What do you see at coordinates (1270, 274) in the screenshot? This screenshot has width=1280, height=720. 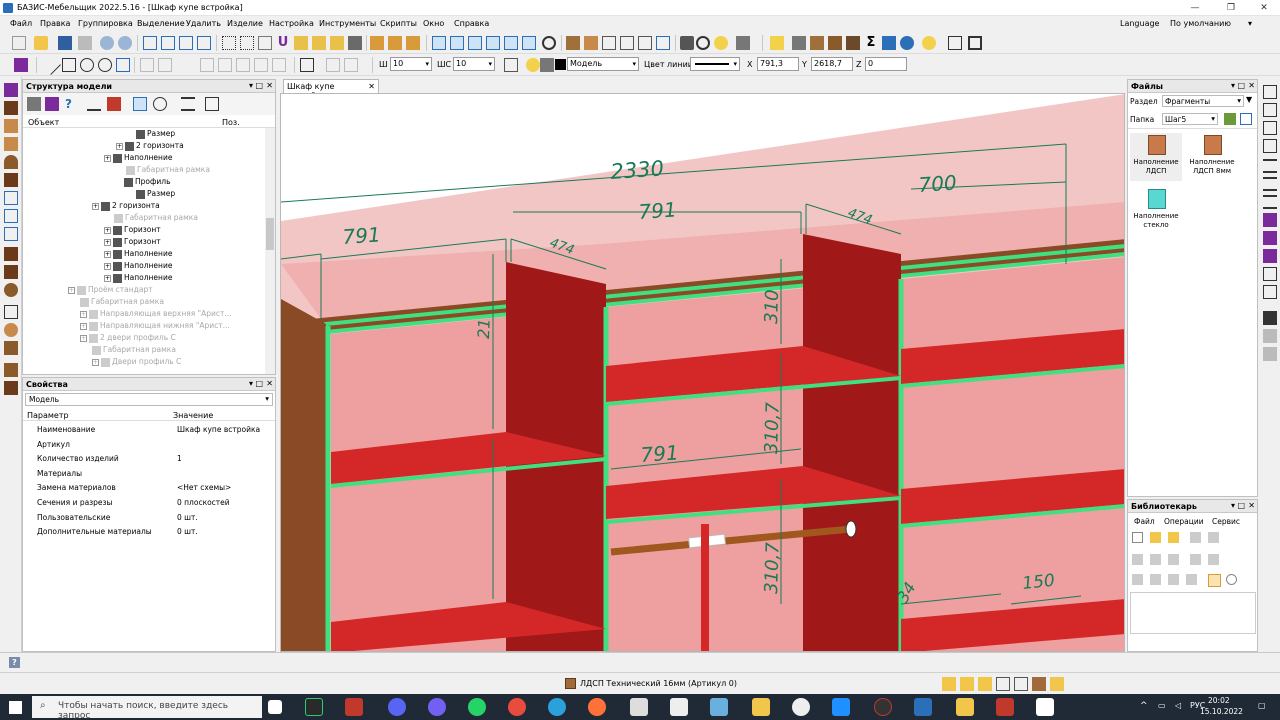 I see `tool-r11-icon` at bounding box center [1270, 274].